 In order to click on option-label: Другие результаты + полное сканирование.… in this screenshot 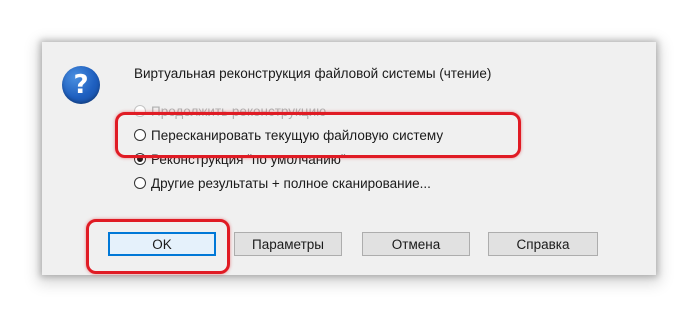, I will do `click(291, 183)`.